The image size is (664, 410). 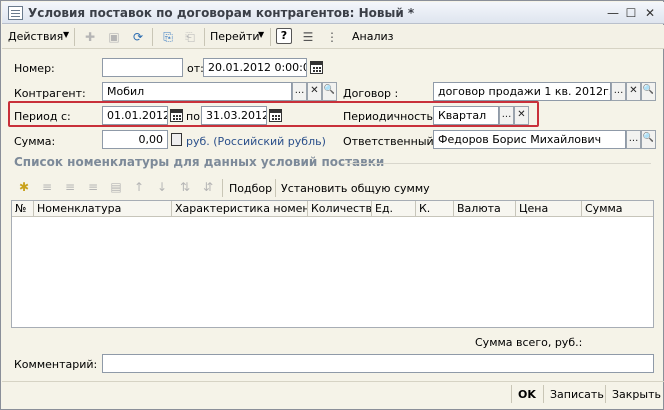 I want to click on document-icon, so click(x=15, y=13).